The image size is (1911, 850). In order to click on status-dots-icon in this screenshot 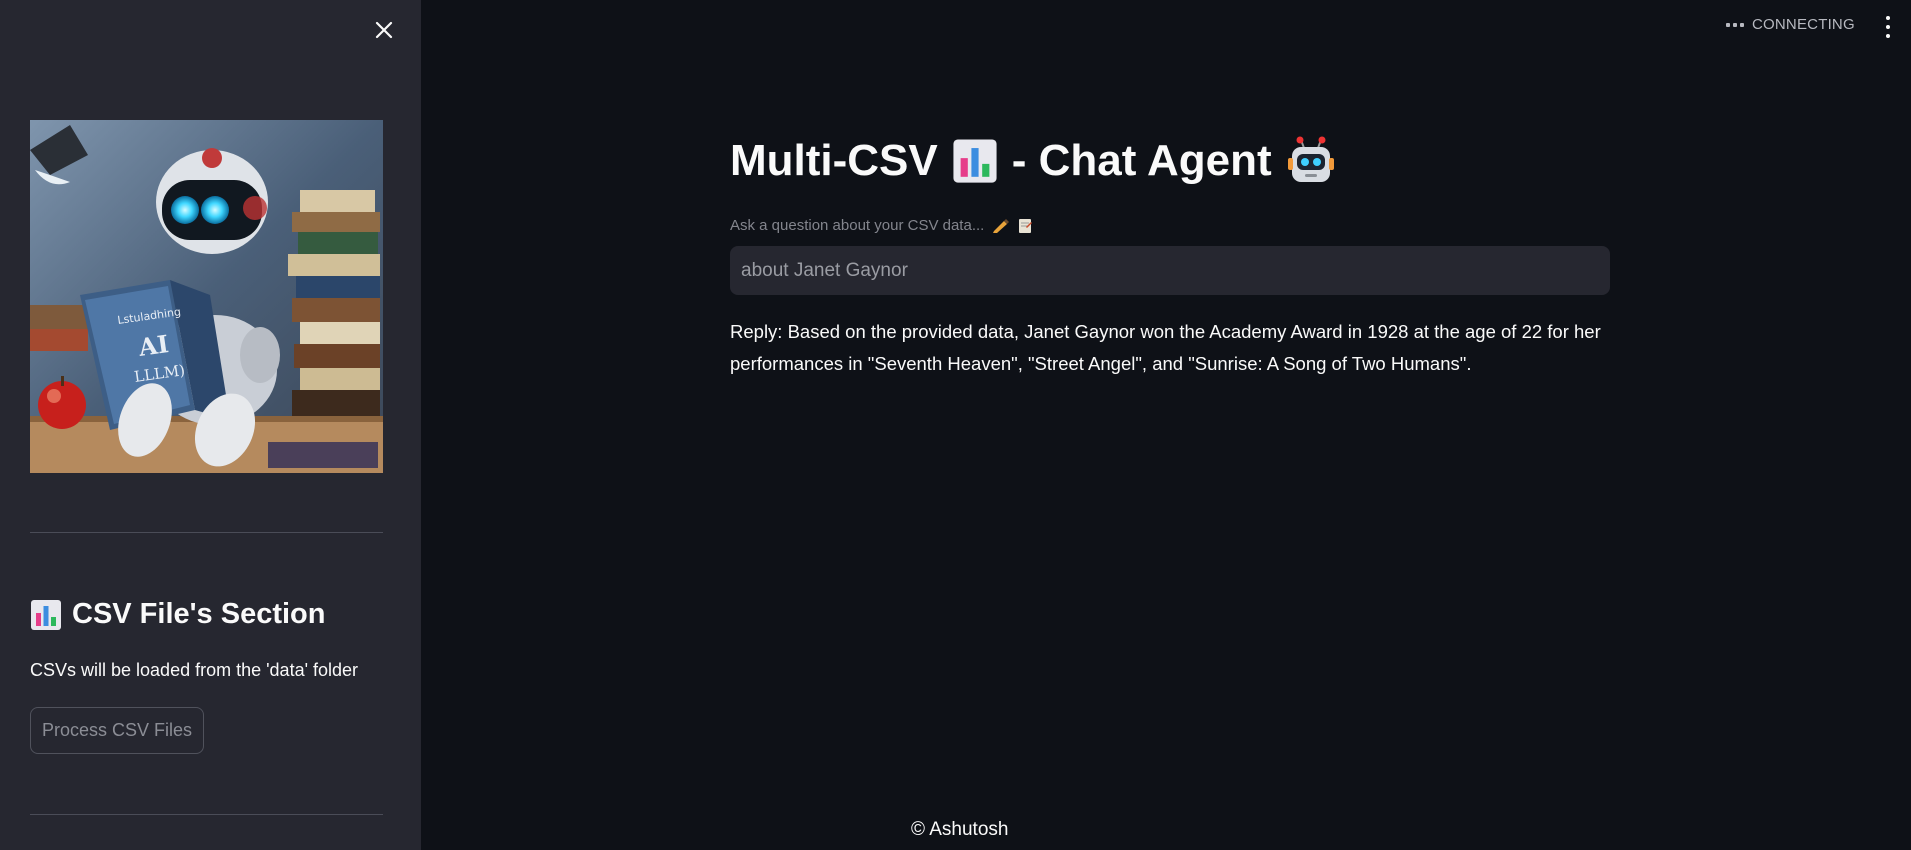, I will do `click(1735, 24)`.